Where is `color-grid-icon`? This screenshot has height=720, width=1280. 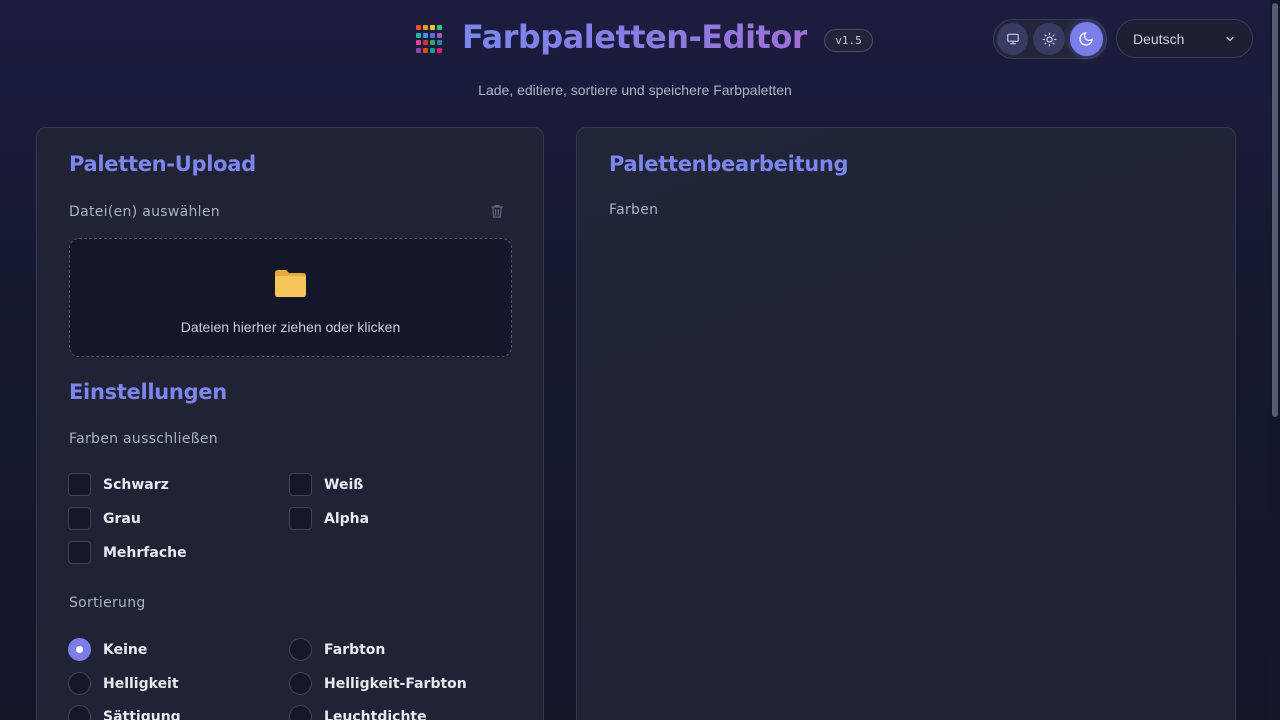
color-grid-icon is located at coordinates (430, 39).